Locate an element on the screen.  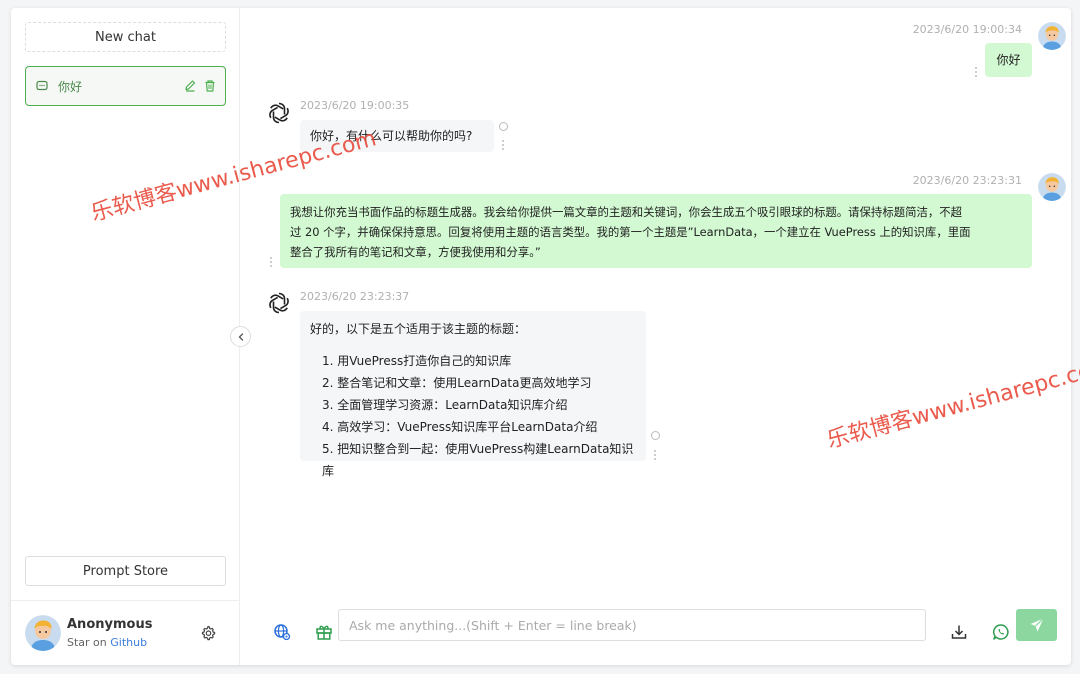
chat-bubble-icon is located at coordinates (42, 85).